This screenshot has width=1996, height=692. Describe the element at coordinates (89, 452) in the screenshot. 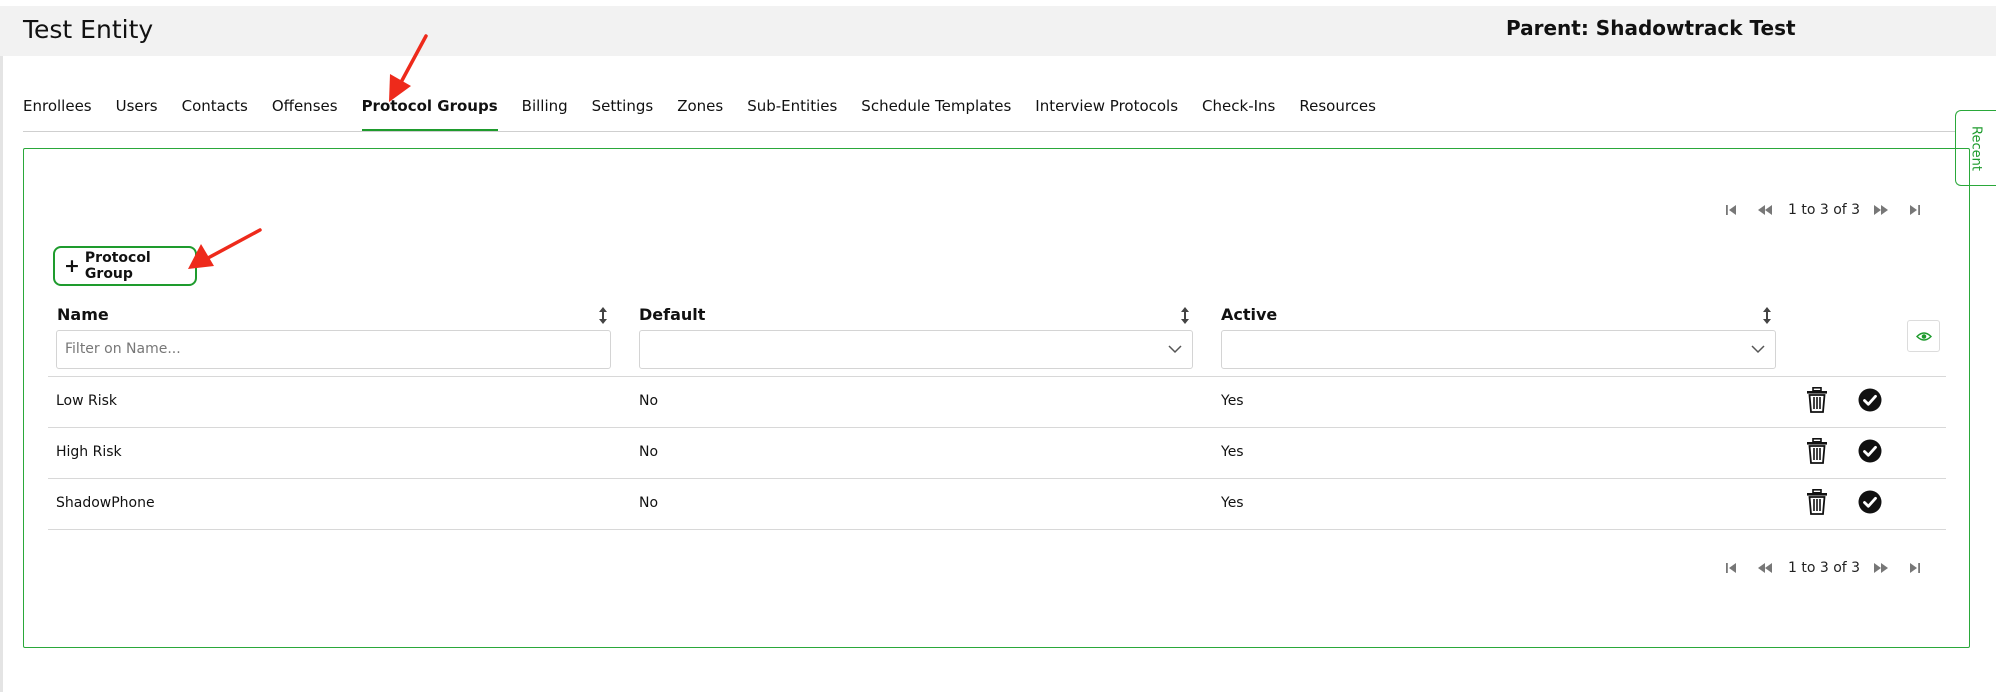

I see `cell-name: High Risk` at that location.